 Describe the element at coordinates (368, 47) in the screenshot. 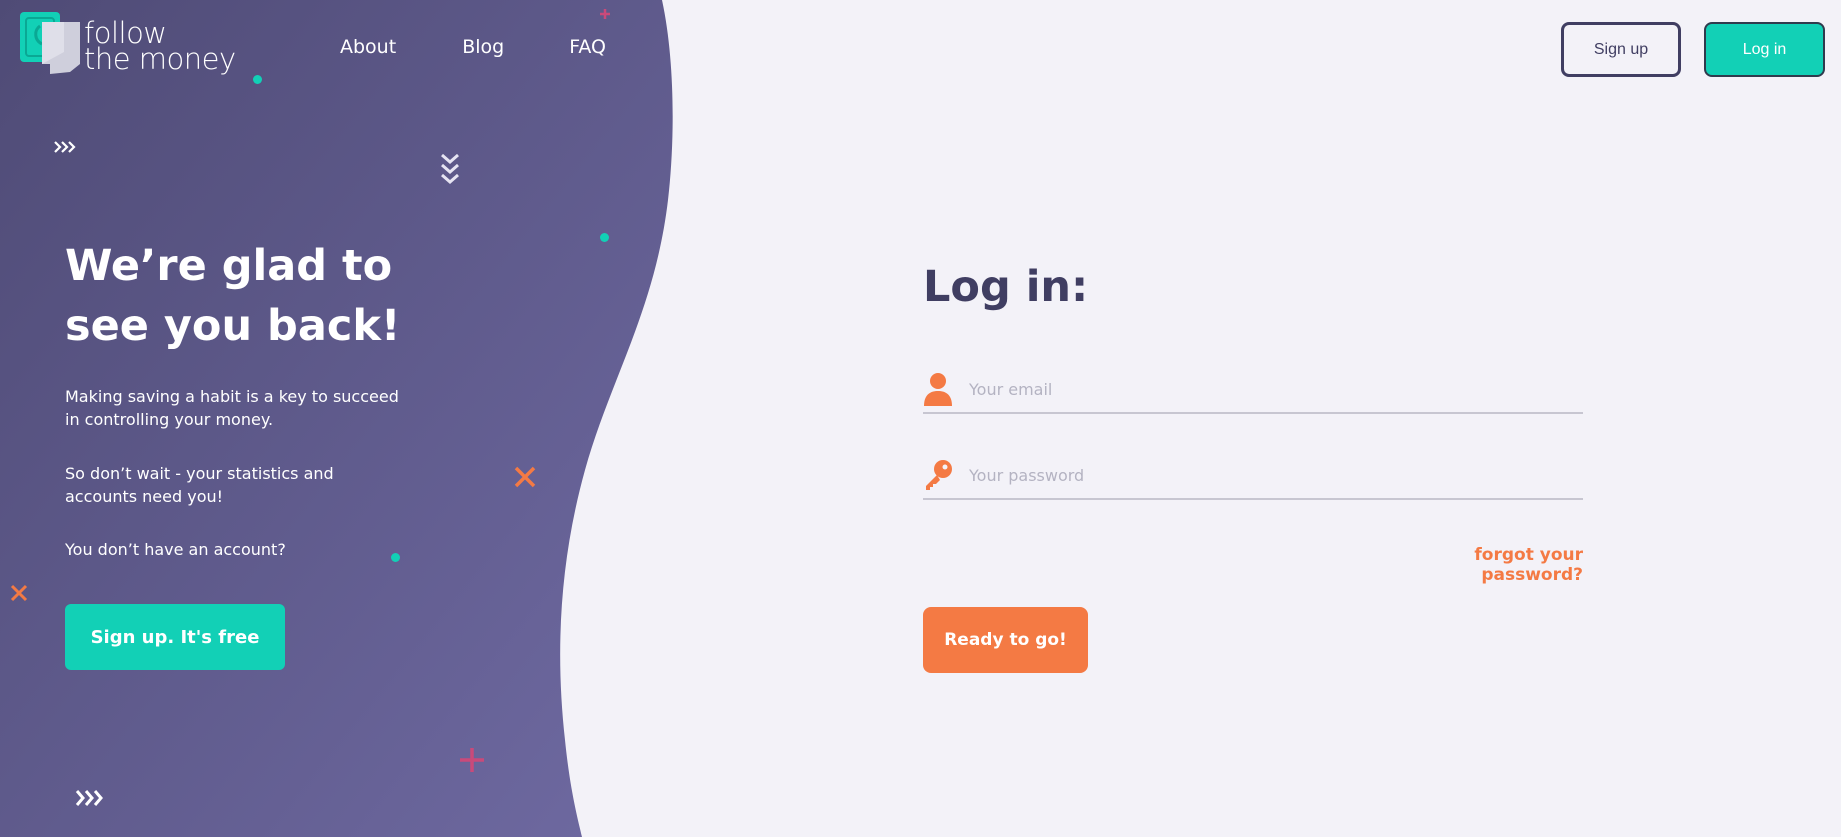

I see `nav-about: About` at that location.